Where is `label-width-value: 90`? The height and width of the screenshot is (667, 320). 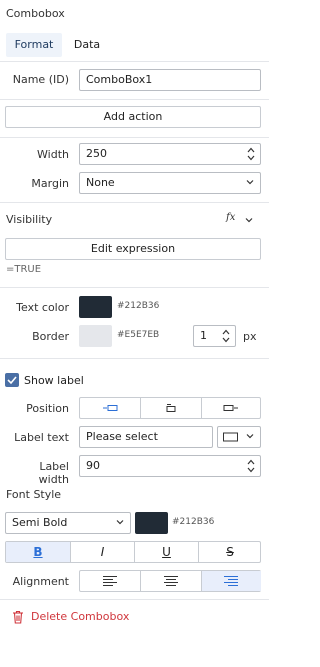
label-width-value: 90 is located at coordinates (93, 465).